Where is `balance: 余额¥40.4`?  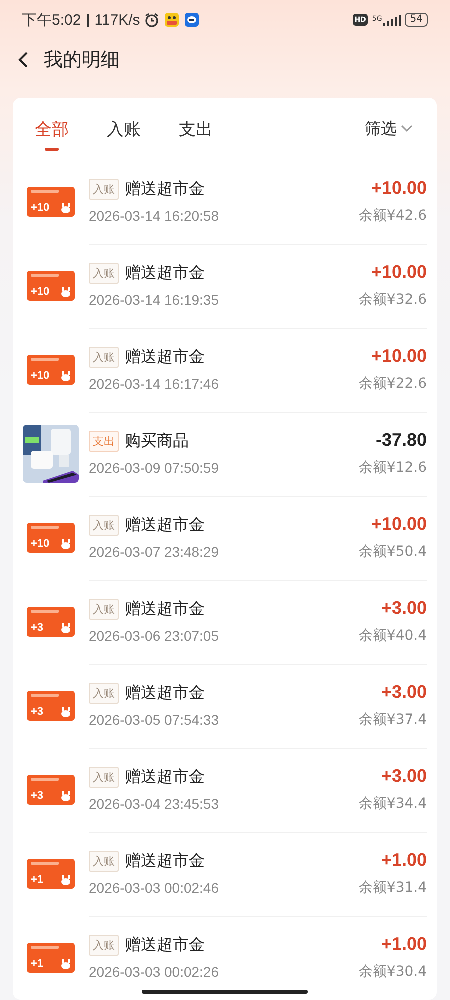
balance: 余额¥40.4 is located at coordinates (392, 636).